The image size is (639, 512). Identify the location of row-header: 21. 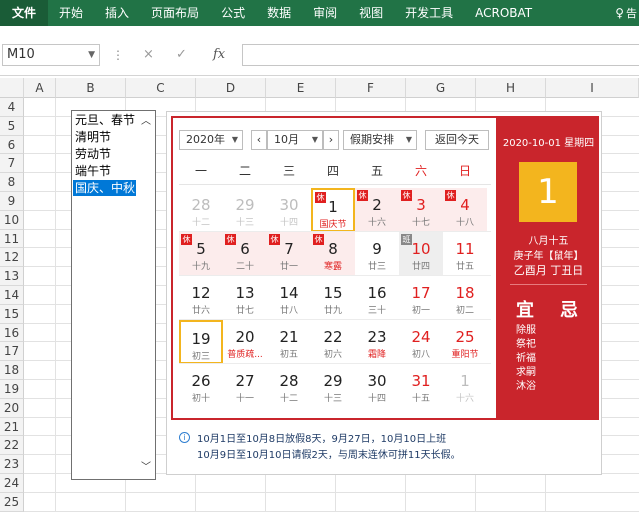
(12, 427).